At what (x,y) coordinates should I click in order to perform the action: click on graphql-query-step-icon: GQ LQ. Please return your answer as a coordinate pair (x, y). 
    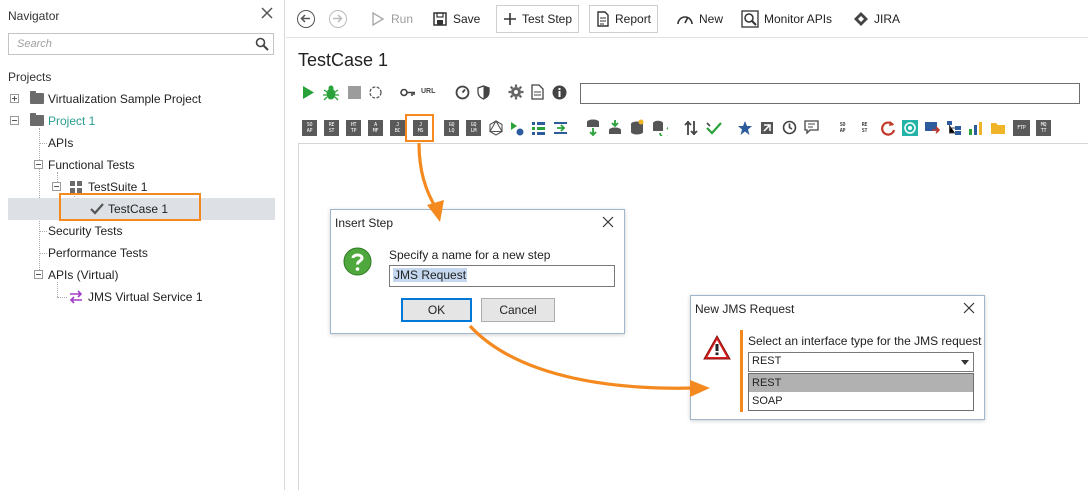
    Looking at the image, I should click on (451, 128).